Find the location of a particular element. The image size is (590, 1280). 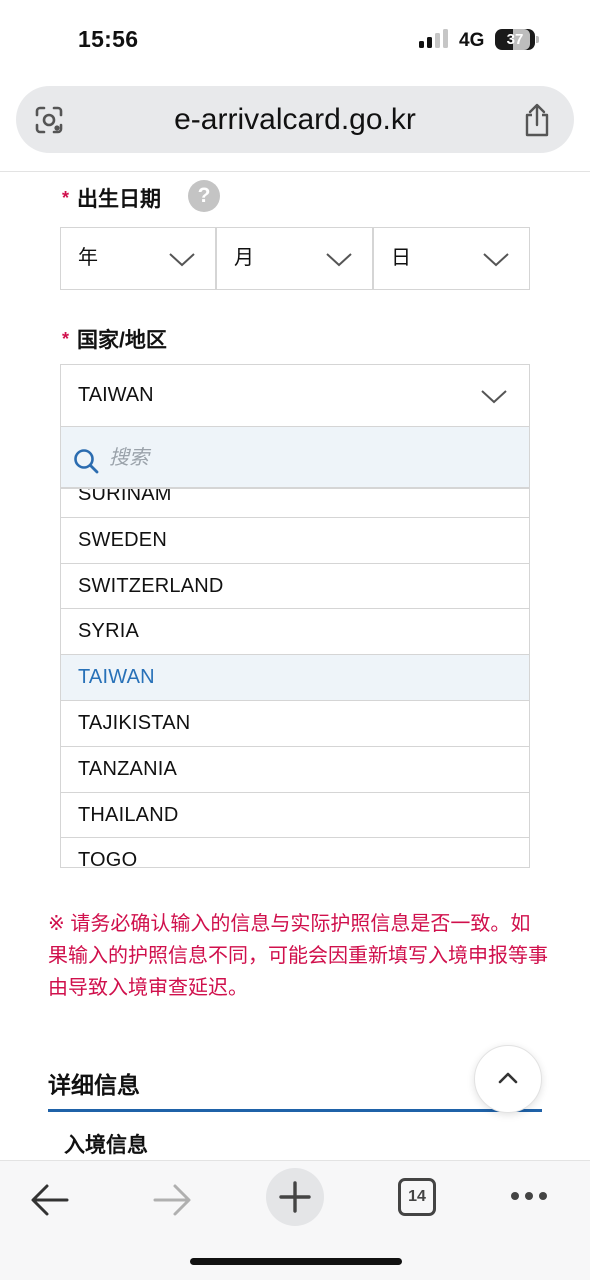

country-label-text: 国家/地区 is located at coordinates (122, 340).